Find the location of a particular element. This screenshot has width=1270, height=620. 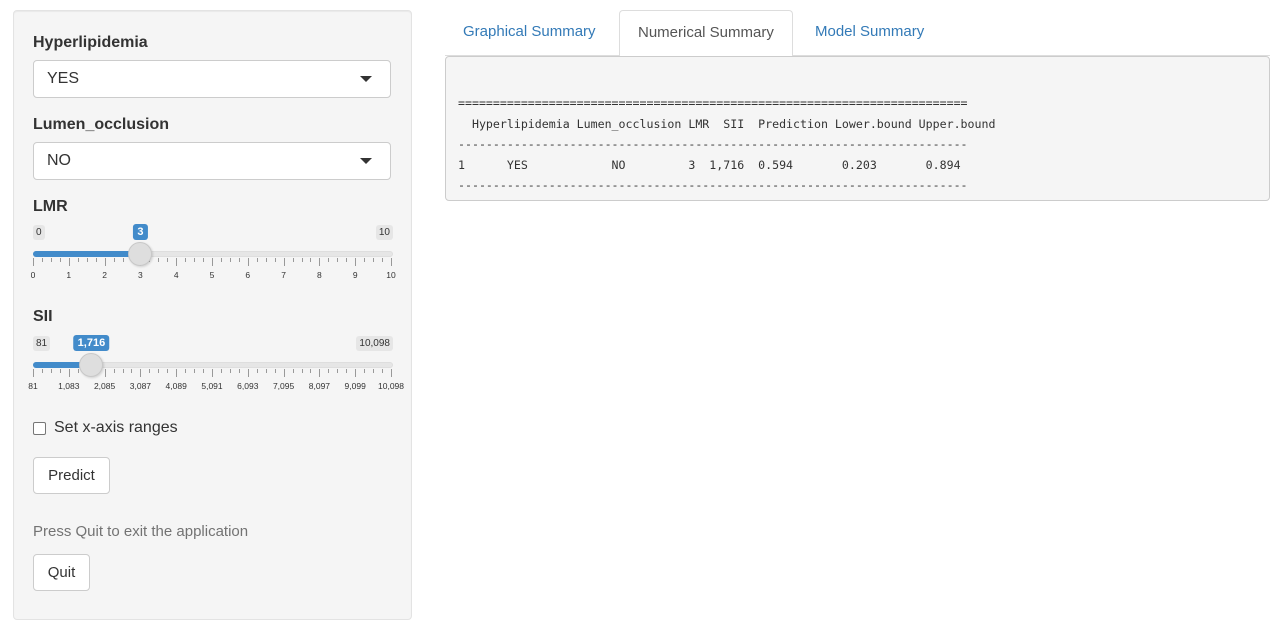

hyperlipidemia-select: YES is located at coordinates (212, 79).